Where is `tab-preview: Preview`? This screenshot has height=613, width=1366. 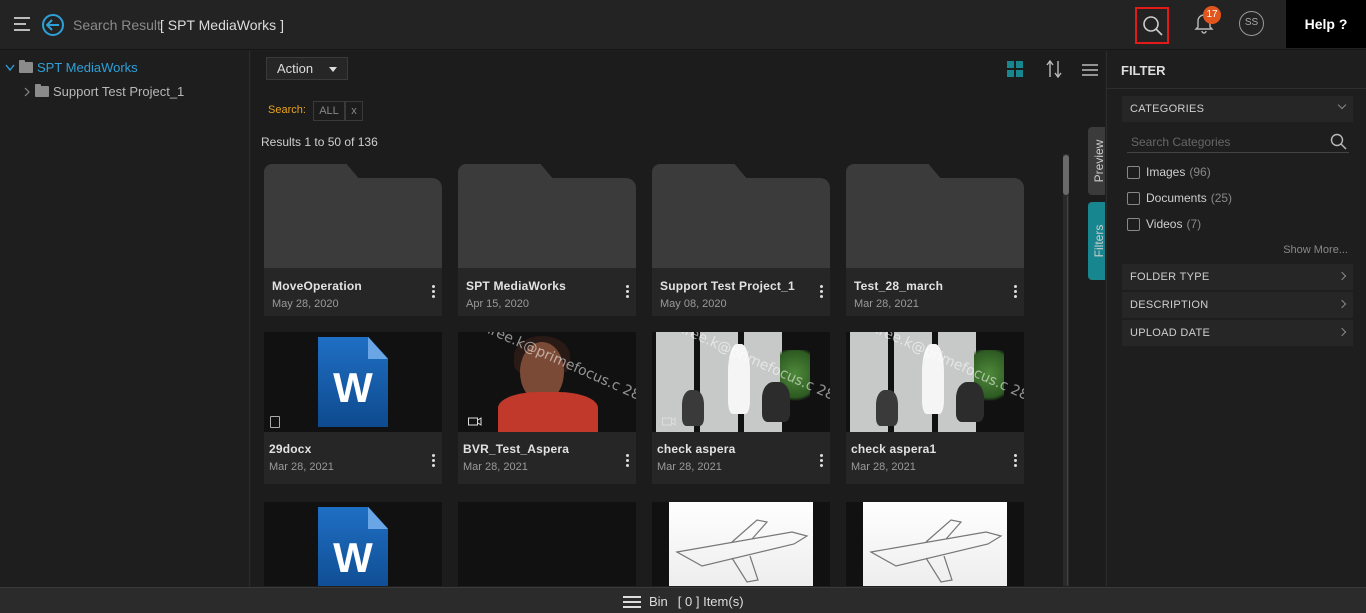
tab-preview: Preview is located at coordinates (1097, 161).